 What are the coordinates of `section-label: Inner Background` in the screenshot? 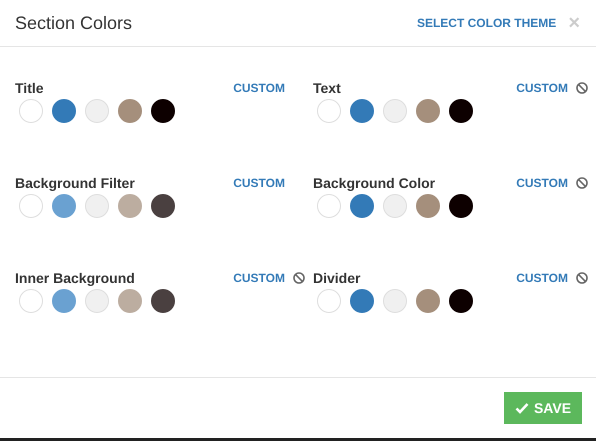 It's located at (75, 278).